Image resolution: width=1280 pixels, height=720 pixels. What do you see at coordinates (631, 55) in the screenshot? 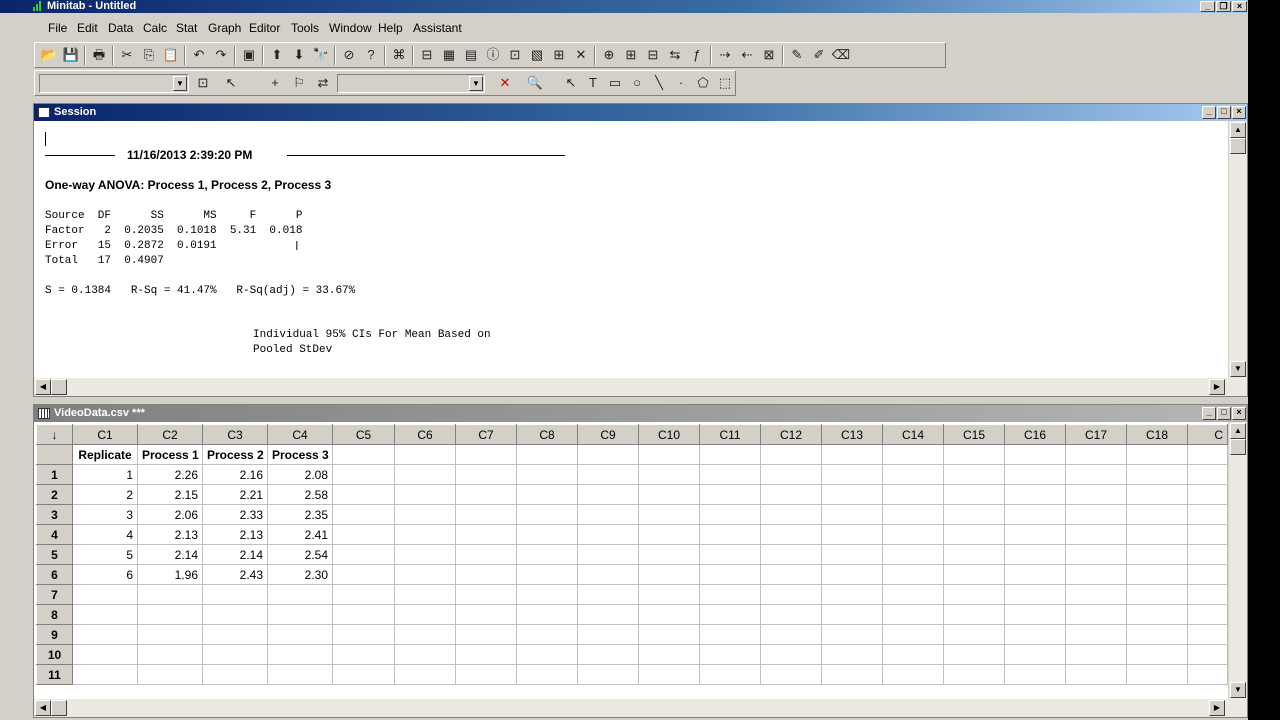
I see `insert-rows-icon: ⊞` at bounding box center [631, 55].